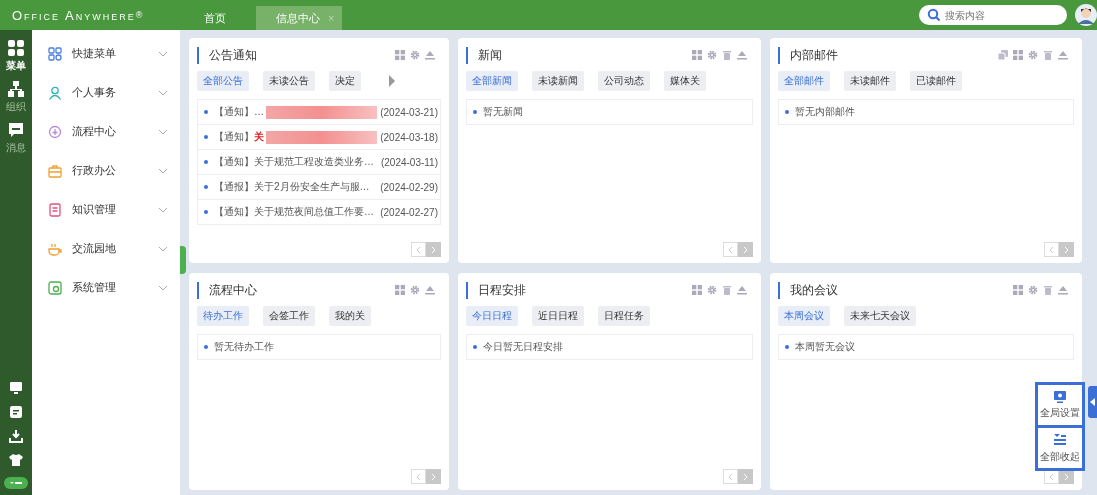 The image size is (1097, 495). Describe the element at coordinates (825, 112) in the screenshot. I see `list-item-link: 暂无内部邮件` at that location.